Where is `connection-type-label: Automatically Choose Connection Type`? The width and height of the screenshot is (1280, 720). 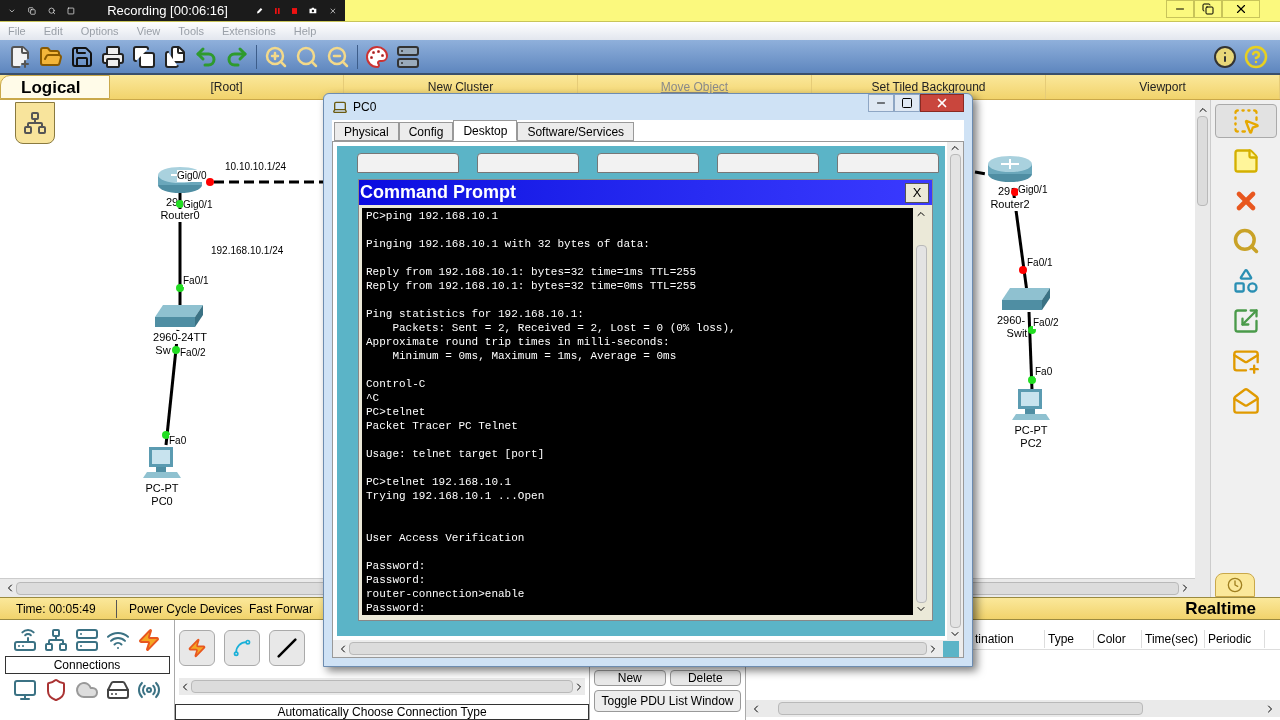 connection-type-label: Automatically Choose Connection Type is located at coordinates (382, 712).